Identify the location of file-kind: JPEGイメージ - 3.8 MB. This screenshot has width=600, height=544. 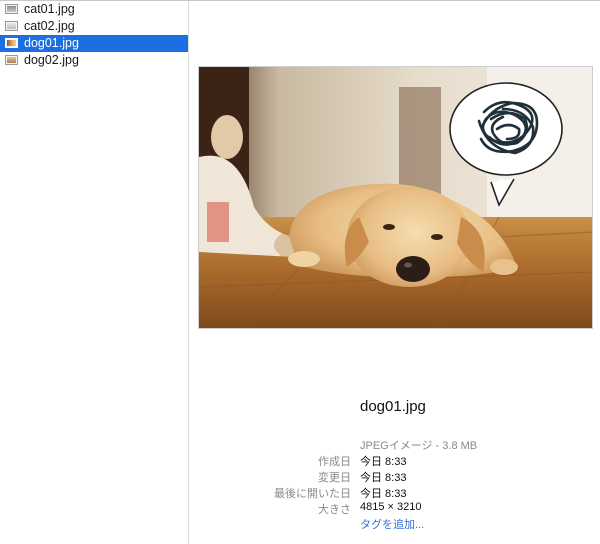
(419, 446).